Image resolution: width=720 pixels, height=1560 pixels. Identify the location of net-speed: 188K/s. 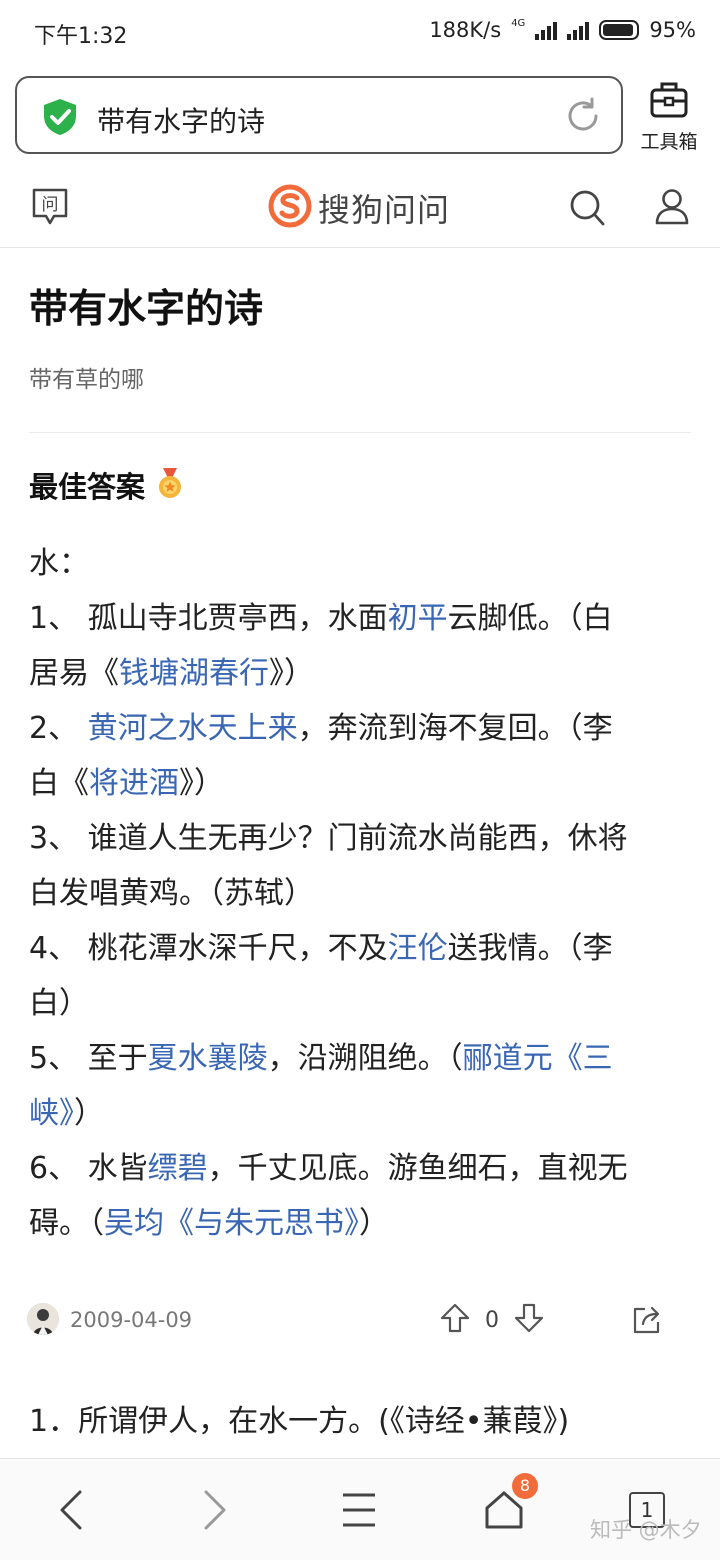
(465, 30).